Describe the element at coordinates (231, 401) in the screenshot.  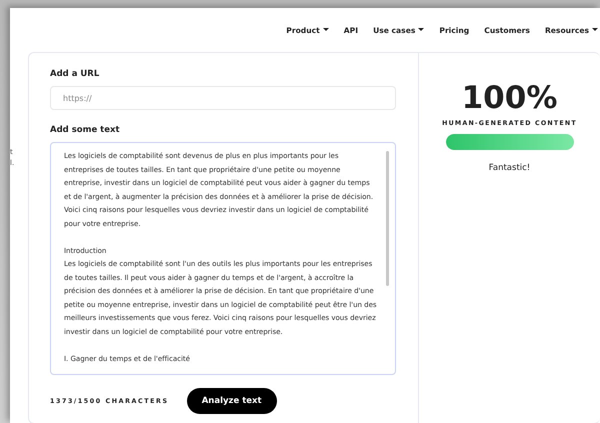
I see `analyze-button: Analyze text` at that location.